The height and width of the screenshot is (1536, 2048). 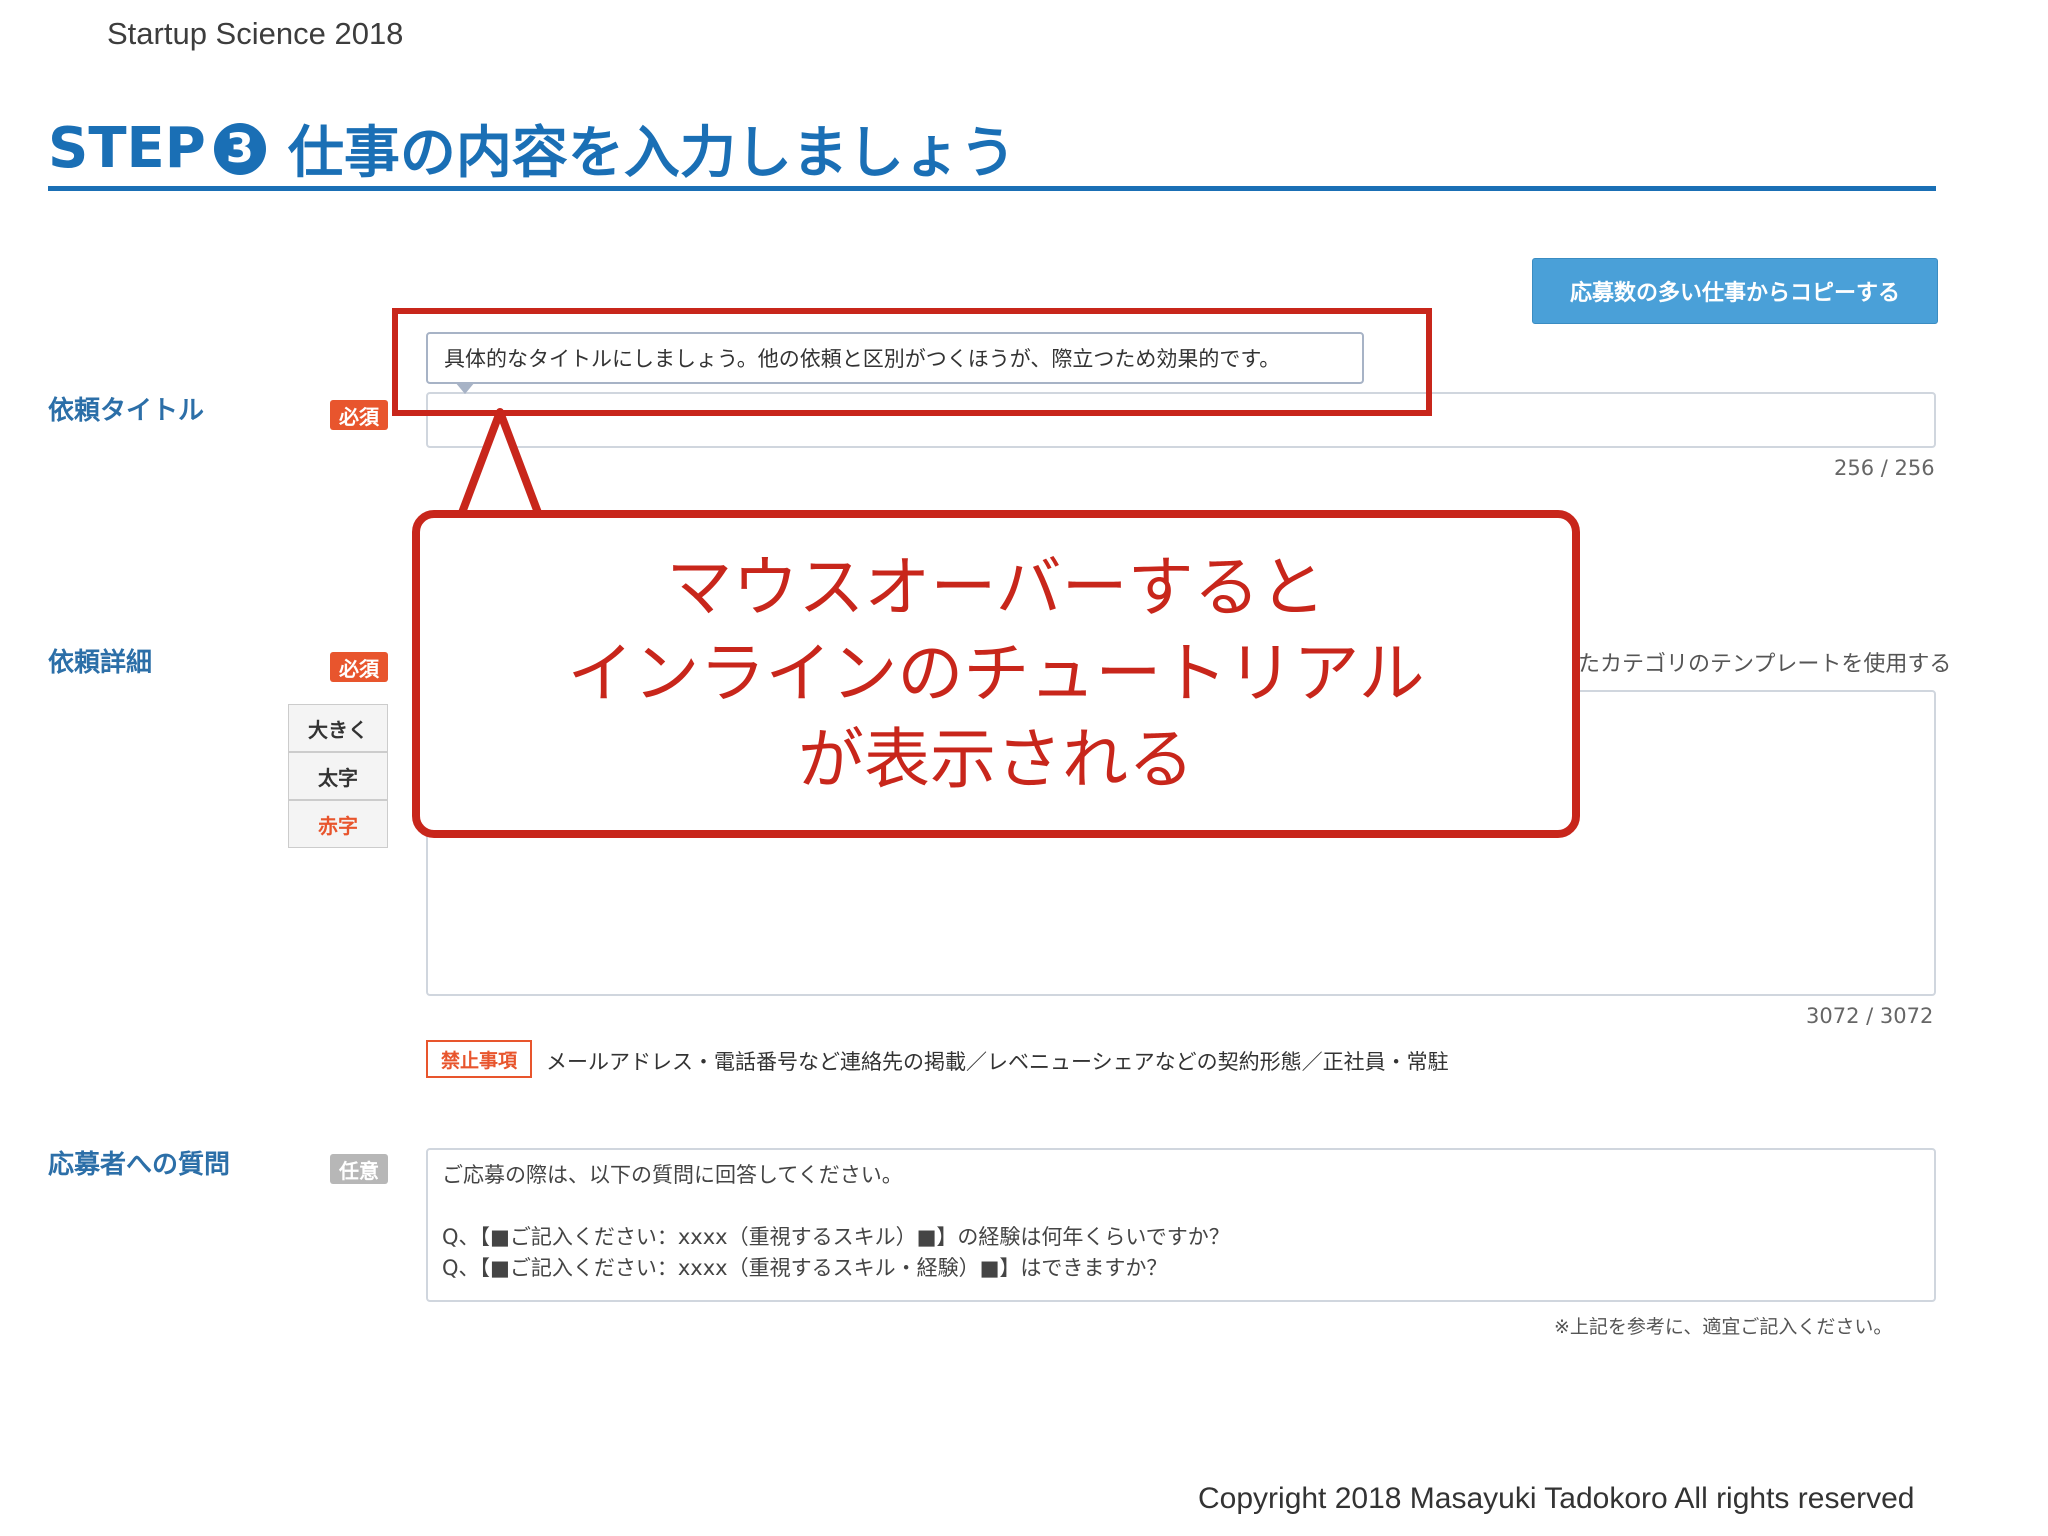 I want to click on callout-line: インラインのチュートリアル, so click(x=996, y=673).